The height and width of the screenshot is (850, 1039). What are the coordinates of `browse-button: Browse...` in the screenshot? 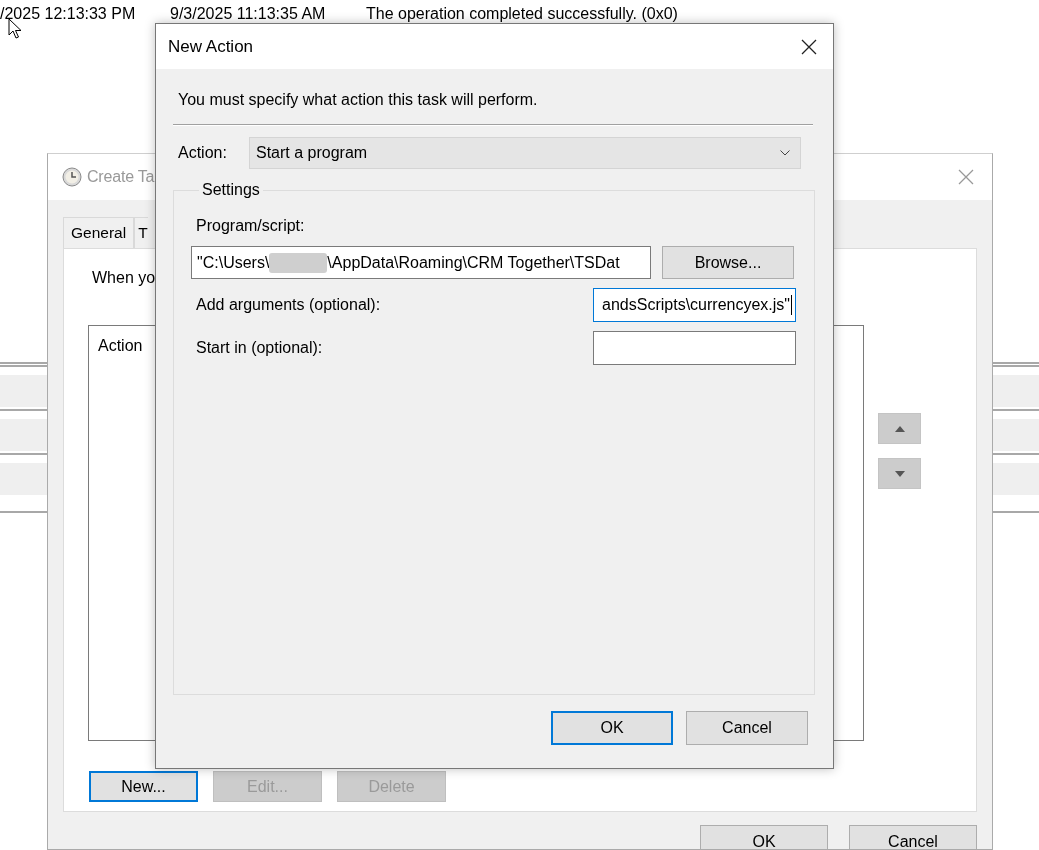 It's located at (728, 262).